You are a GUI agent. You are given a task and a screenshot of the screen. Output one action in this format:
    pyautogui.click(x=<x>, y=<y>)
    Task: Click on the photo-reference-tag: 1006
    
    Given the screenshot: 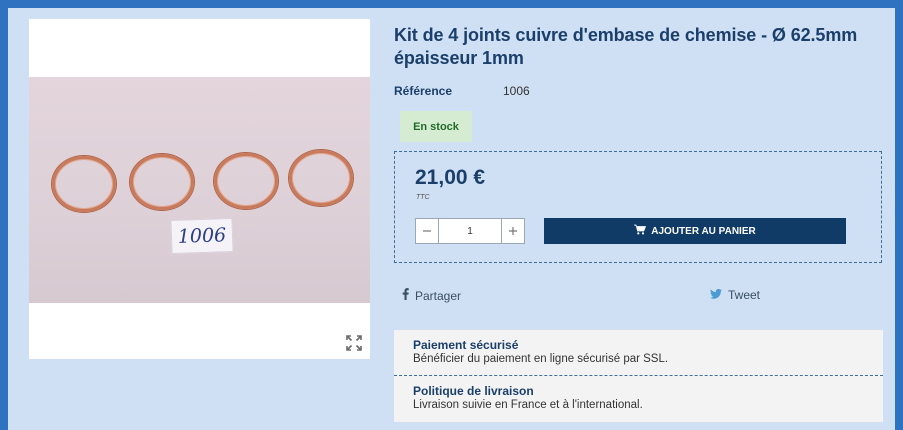 What is the action you would take?
    pyautogui.click(x=202, y=236)
    